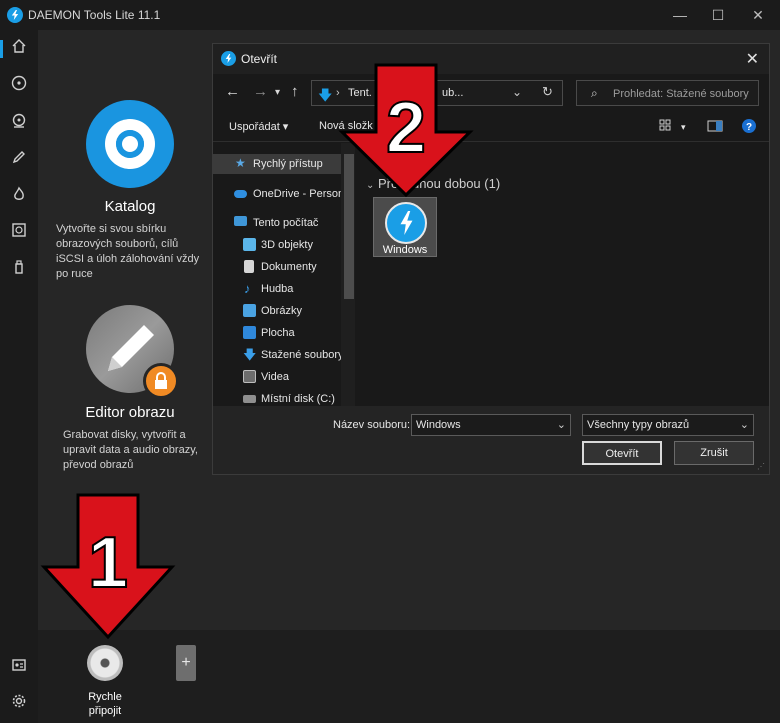 The width and height of the screenshot is (780, 723). Describe the element at coordinates (161, 381) in the screenshot. I see `lock-icon` at that location.